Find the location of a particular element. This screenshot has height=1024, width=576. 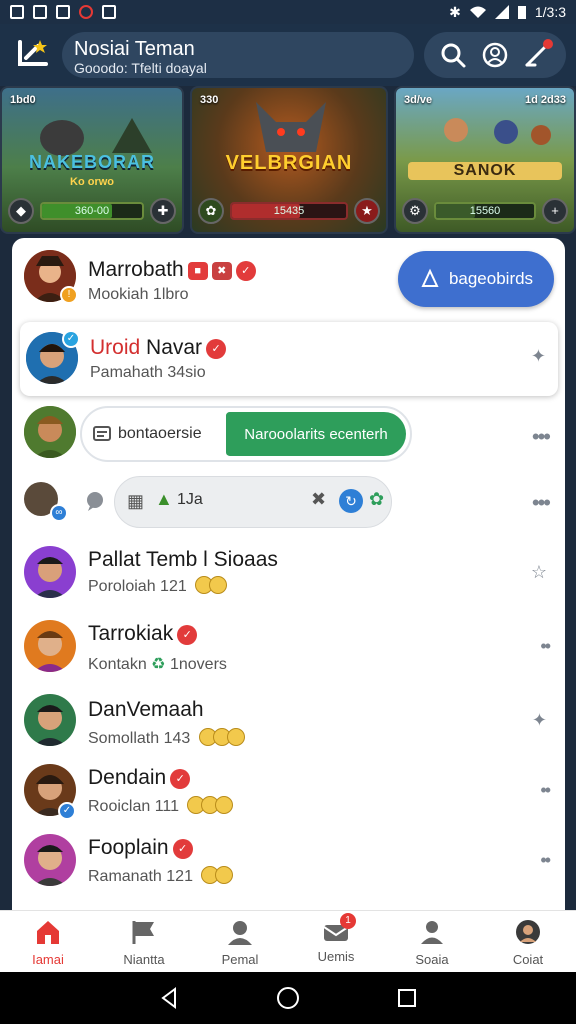

notification-count: 1 is located at coordinates (348, 921).